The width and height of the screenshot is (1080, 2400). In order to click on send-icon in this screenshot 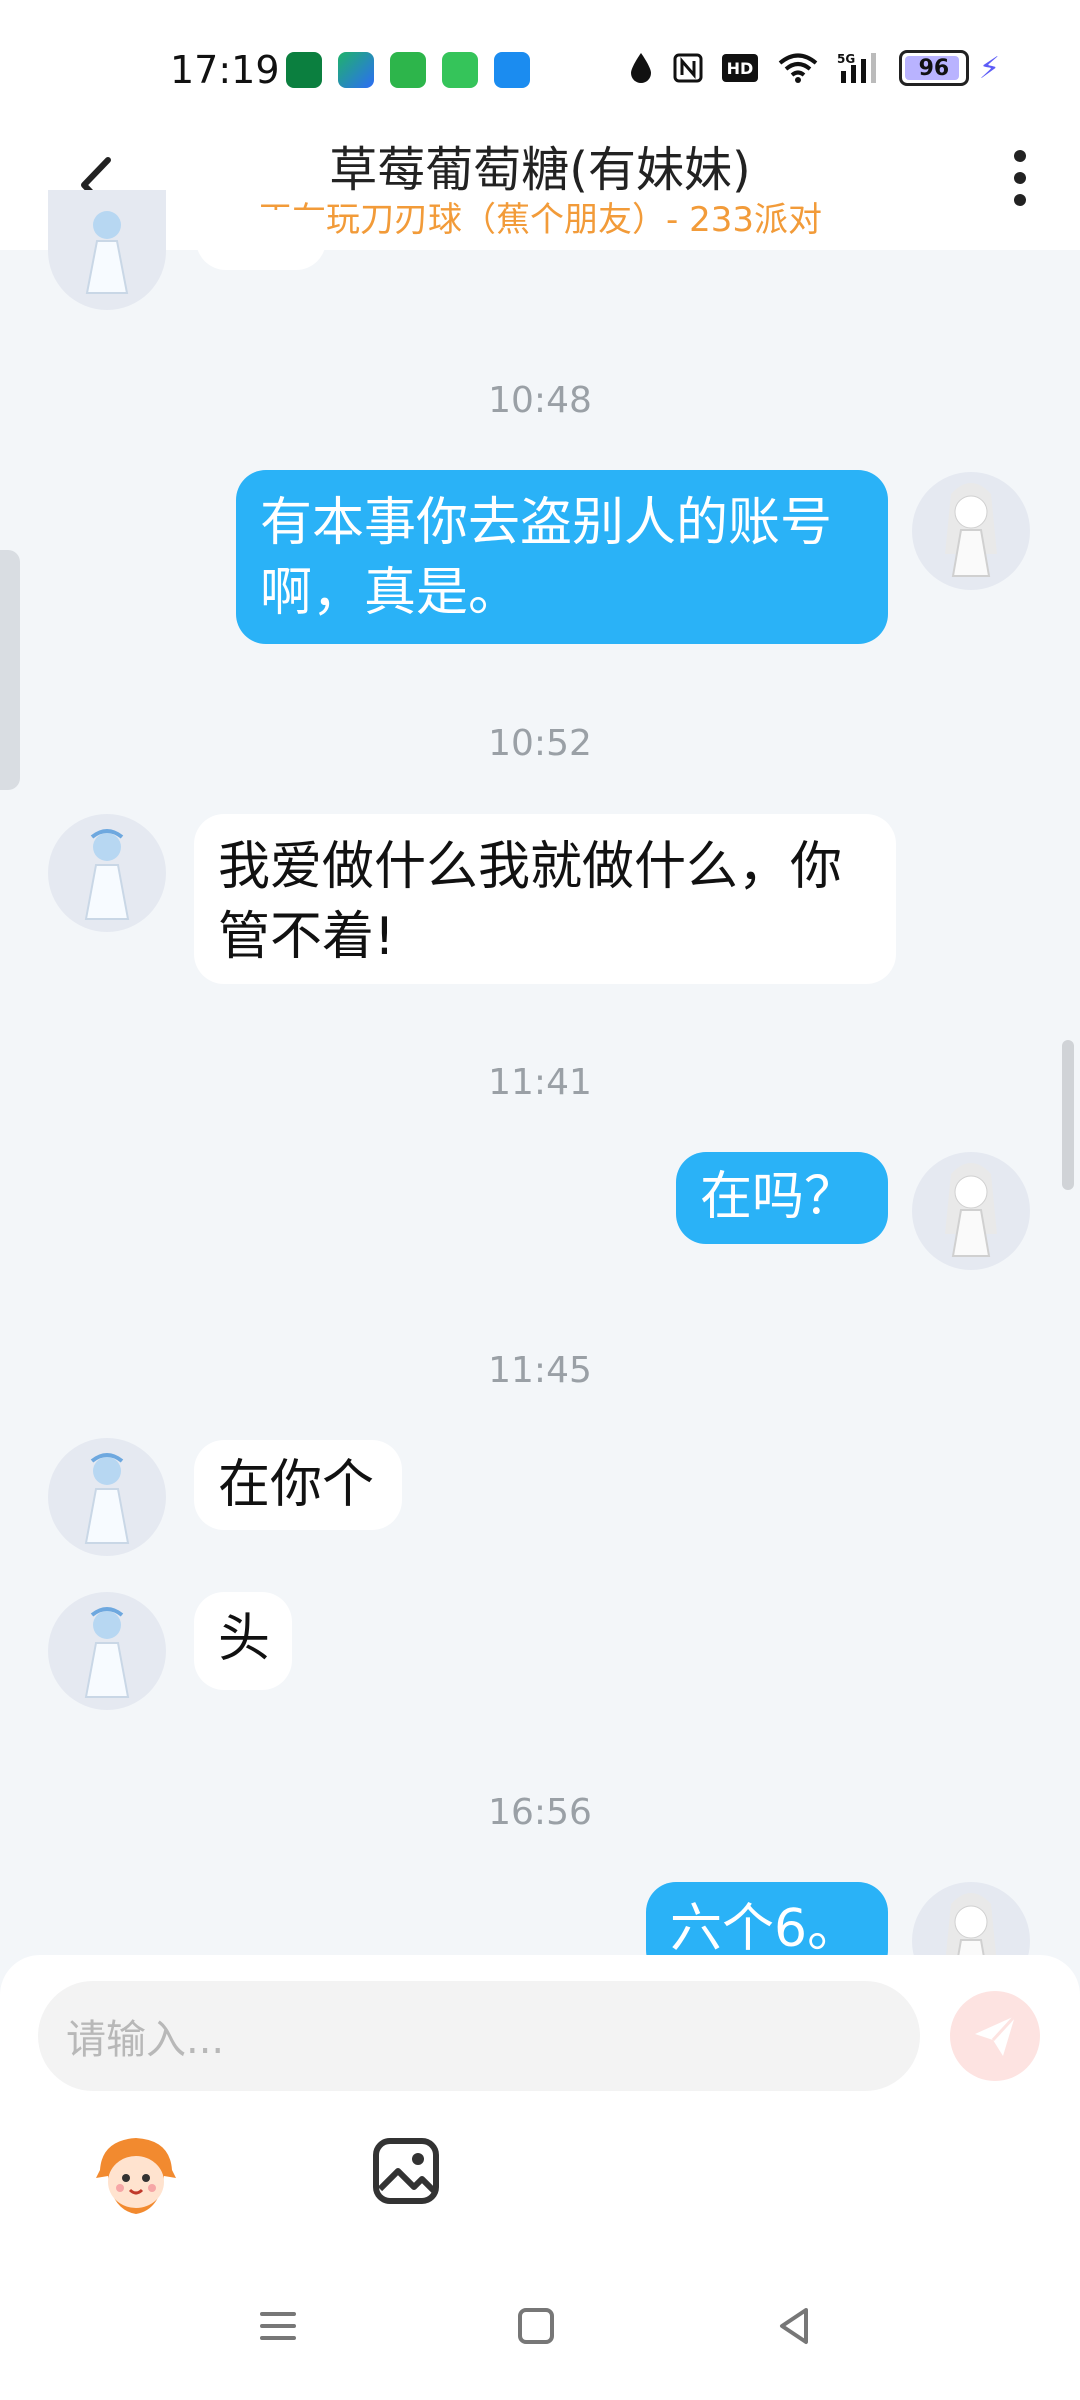, I will do `click(996, 2035)`.